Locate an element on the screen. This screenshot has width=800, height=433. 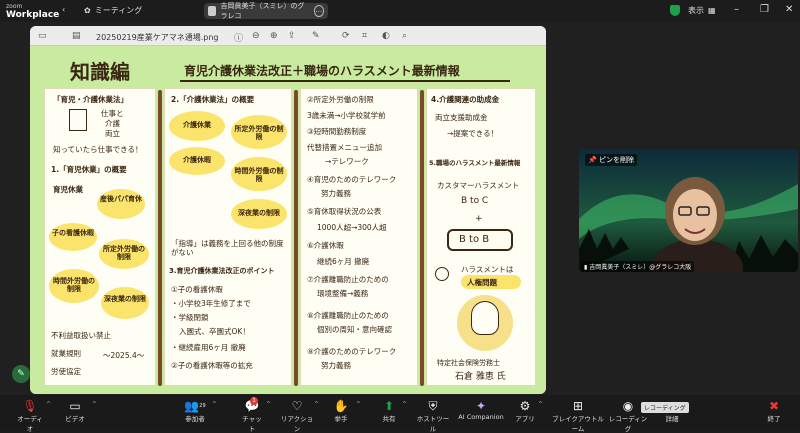
ai-companion-button: ✦ AI Companion is located at coordinates (481, 410).